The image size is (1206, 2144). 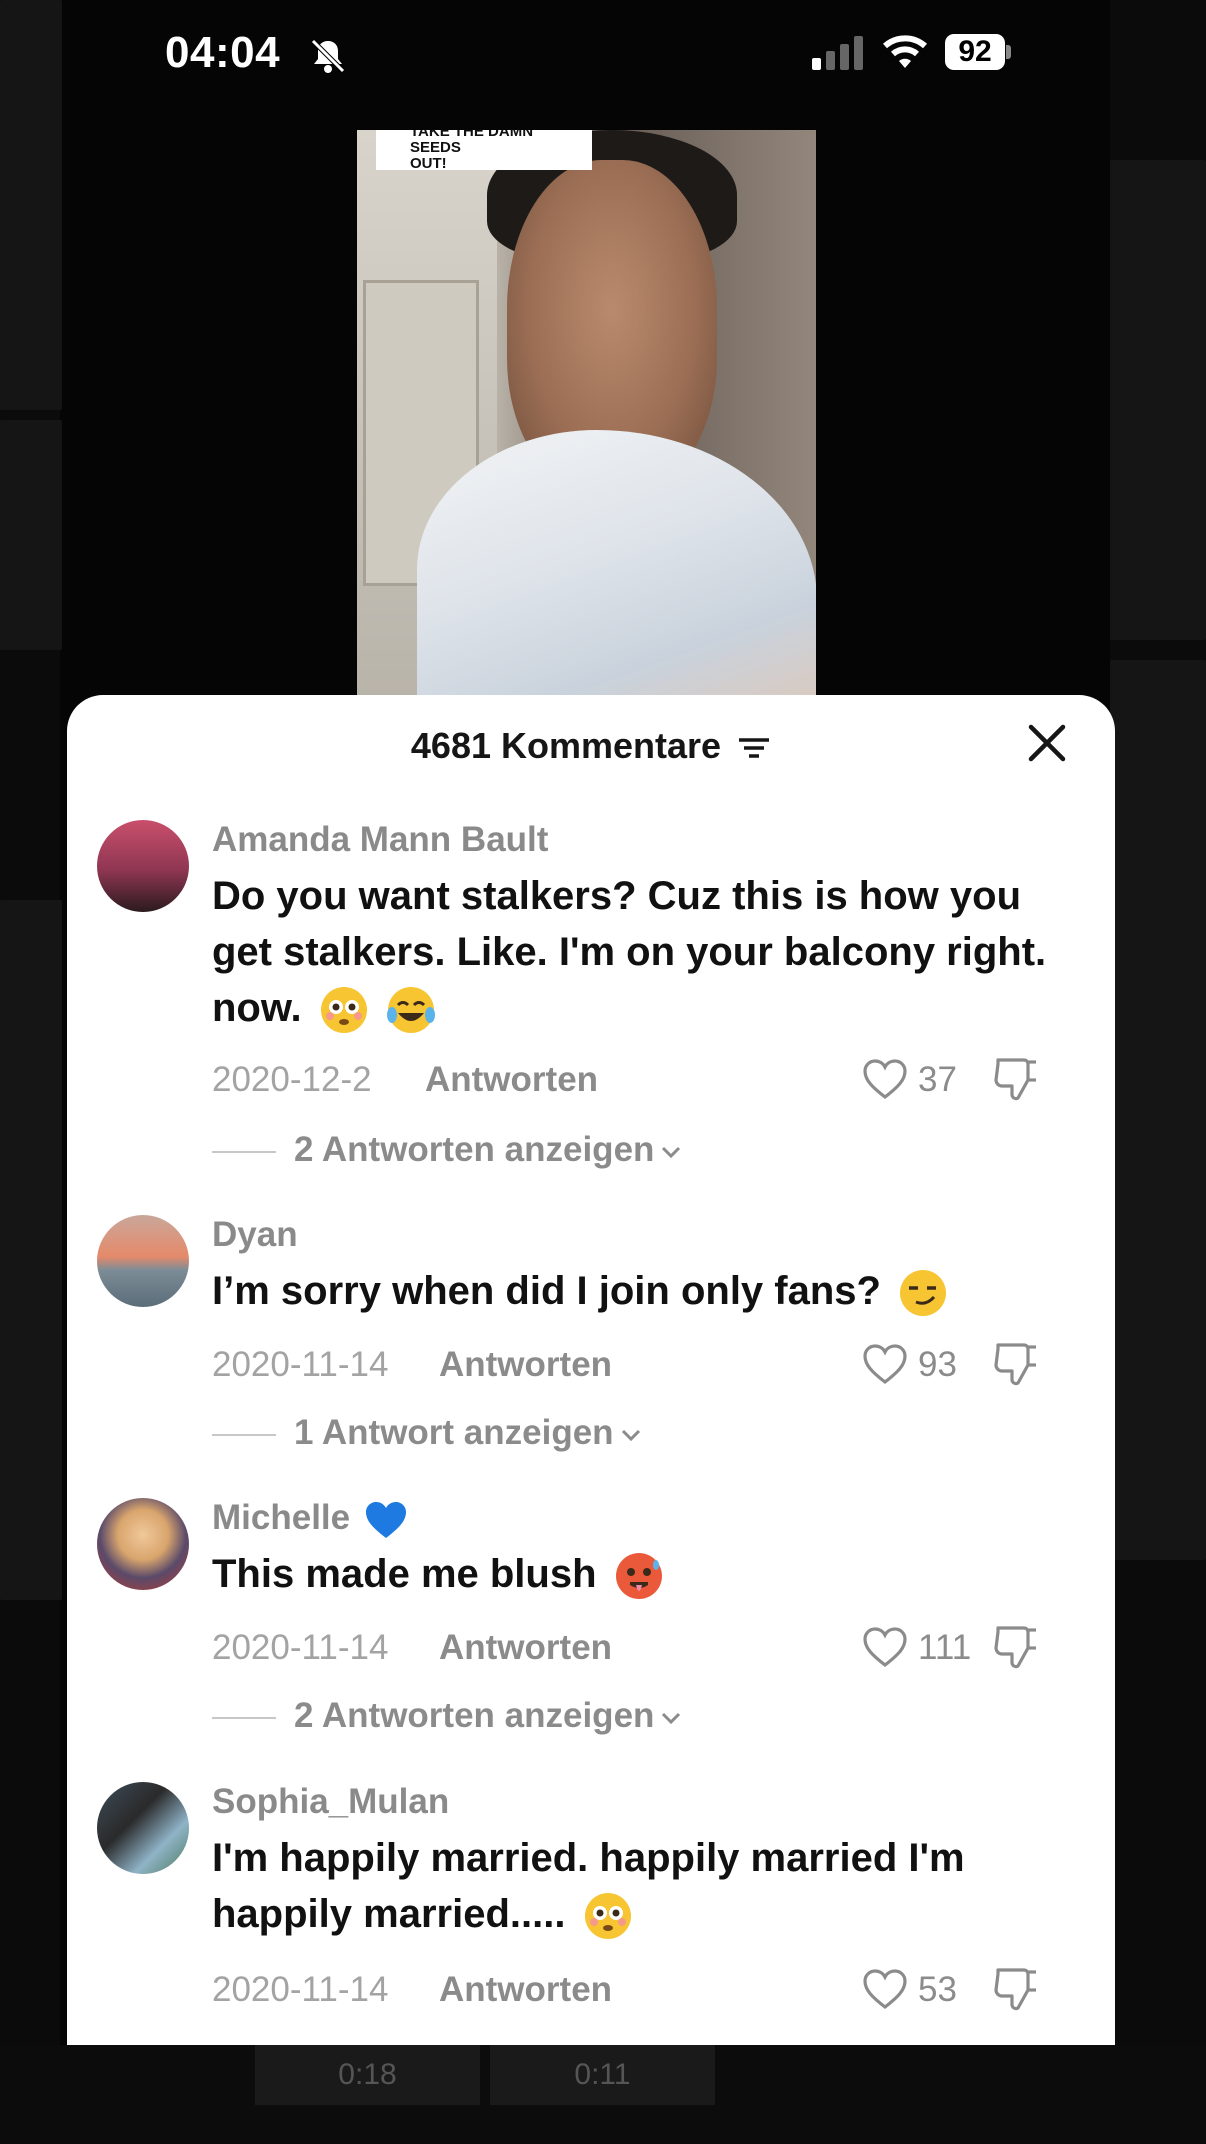 I want to click on comment-text: I’m sorry when did I join only fans?, so click(x=637, y=1291).